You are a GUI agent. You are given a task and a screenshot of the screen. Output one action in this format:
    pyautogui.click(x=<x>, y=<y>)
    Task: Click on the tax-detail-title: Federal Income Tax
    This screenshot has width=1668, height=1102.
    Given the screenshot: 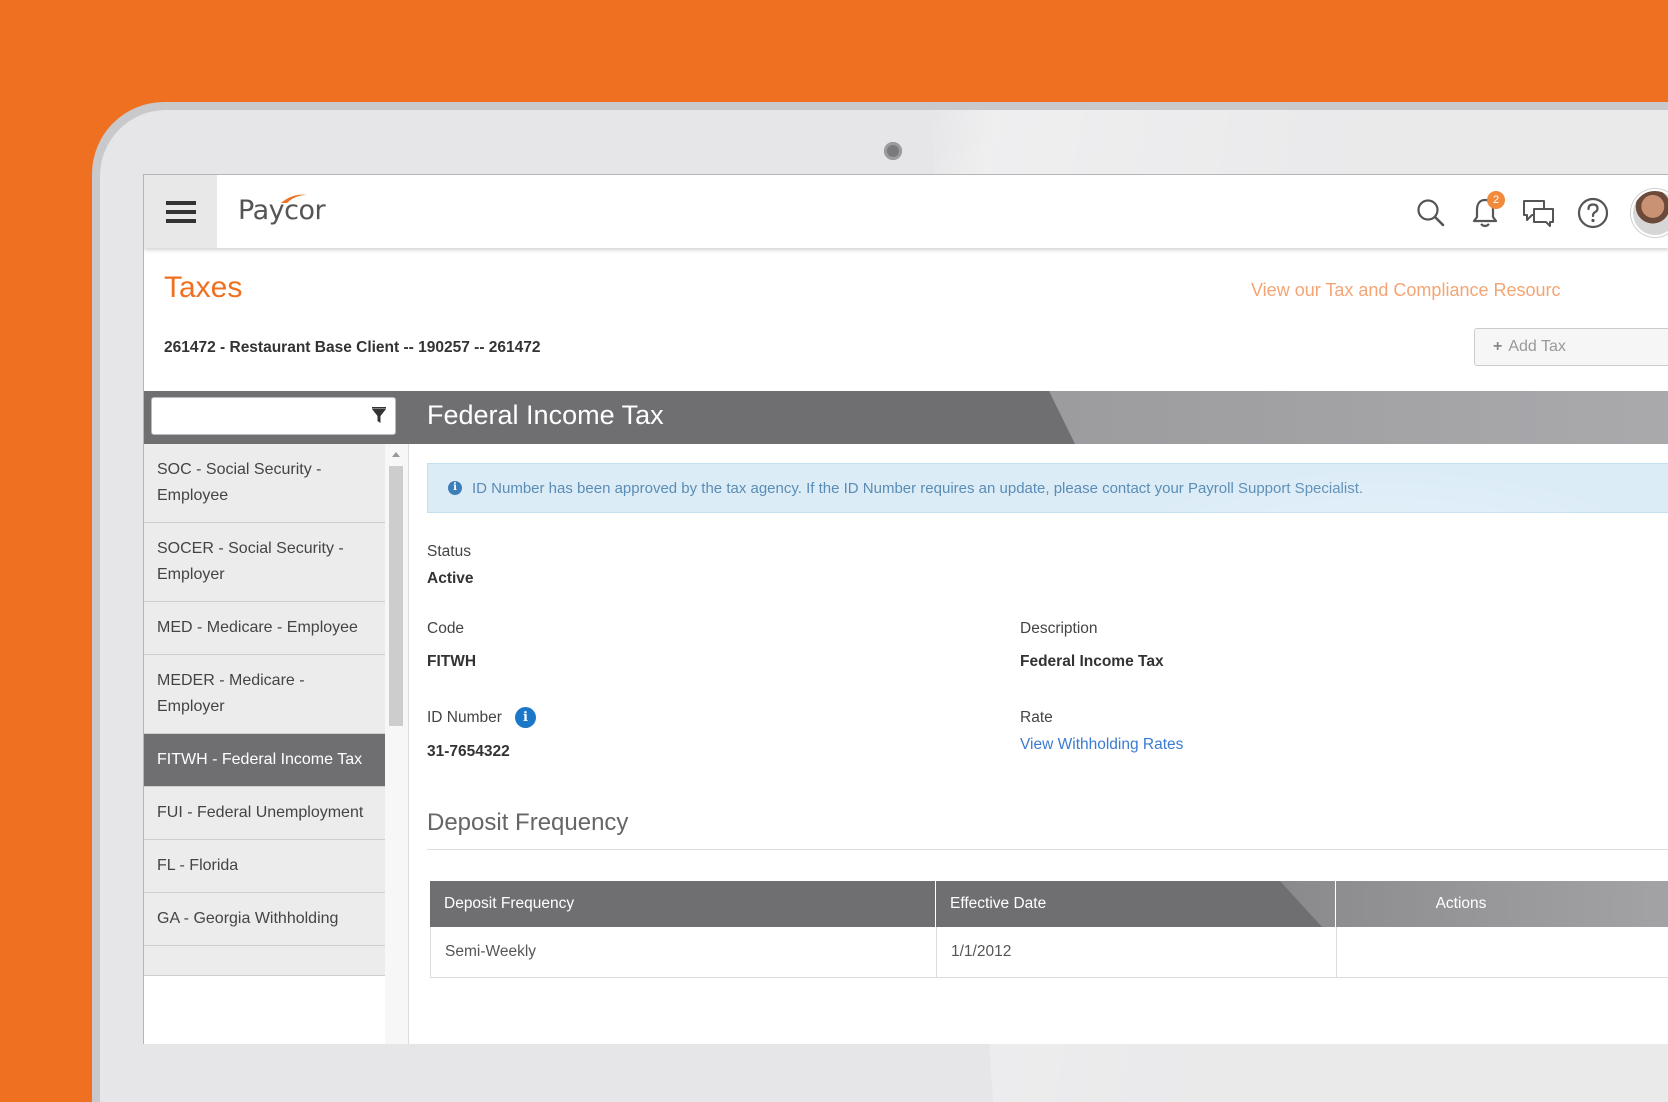 What is the action you would take?
    pyautogui.click(x=545, y=415)
    